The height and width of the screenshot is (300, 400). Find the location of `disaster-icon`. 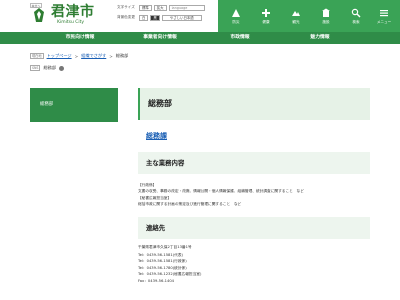

disaster-icon is located at coordinates (236, 13).